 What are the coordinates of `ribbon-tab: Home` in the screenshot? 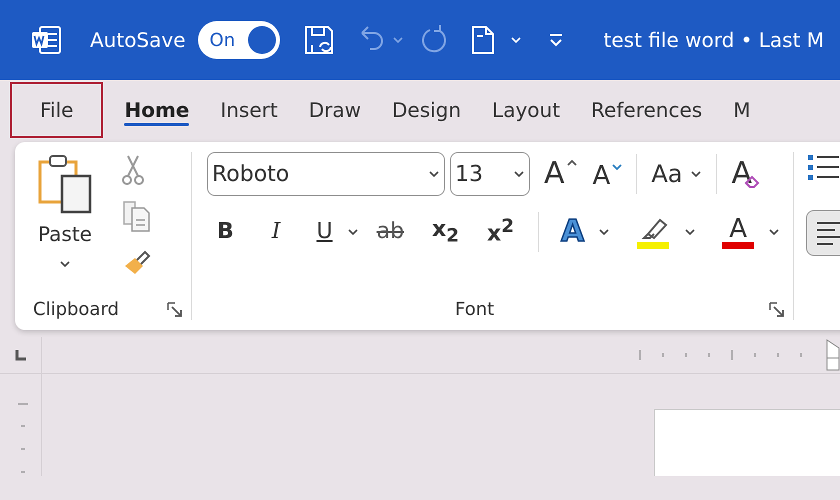 It's located at (156, 110).